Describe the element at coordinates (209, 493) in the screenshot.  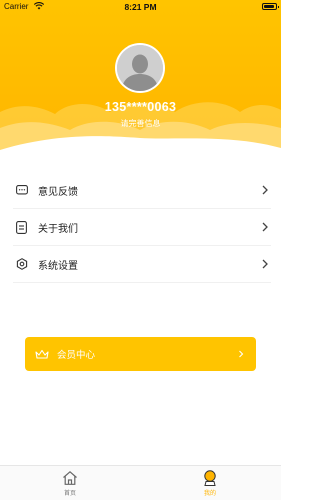
I see `tab-label-mine: 我的` at that location.